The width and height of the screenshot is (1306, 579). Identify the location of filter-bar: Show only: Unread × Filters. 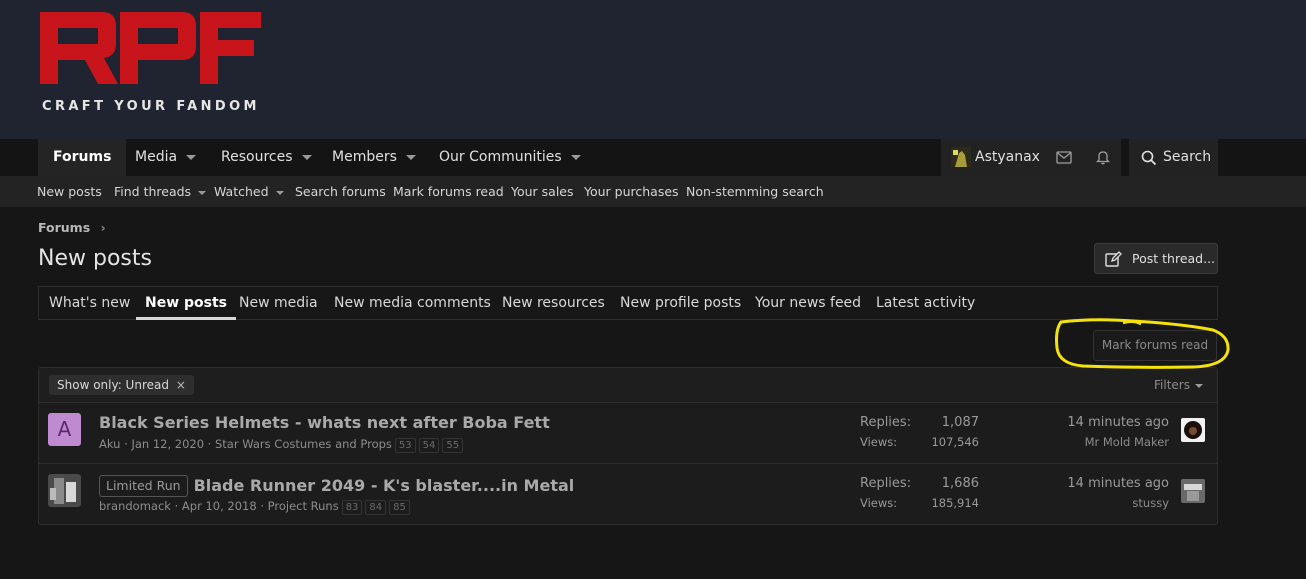
(628, 385).